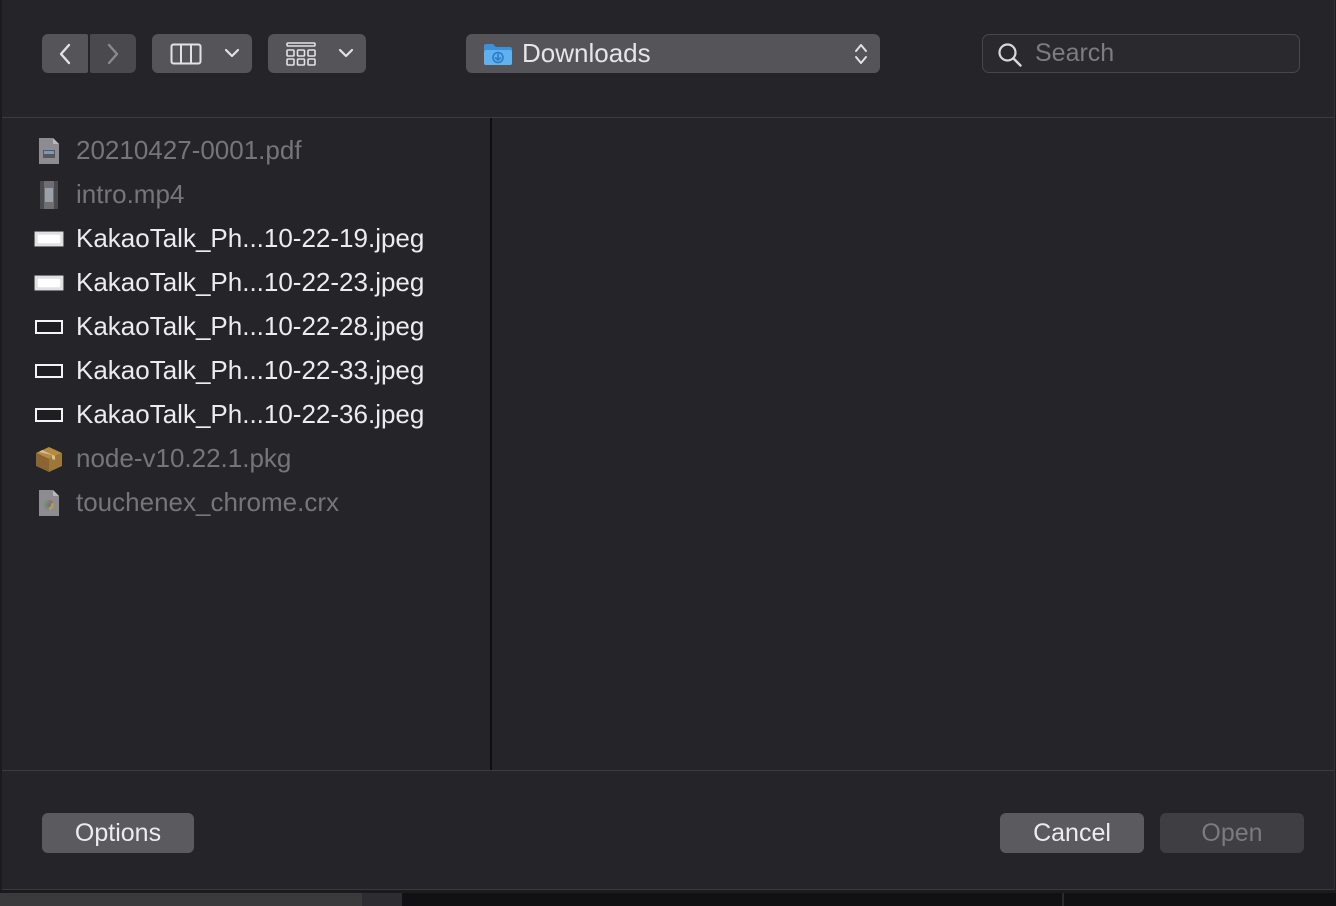 Image resolution: width=1336 pixels, height=906 pixels. I want to click on forward-button, so click(113, 53).